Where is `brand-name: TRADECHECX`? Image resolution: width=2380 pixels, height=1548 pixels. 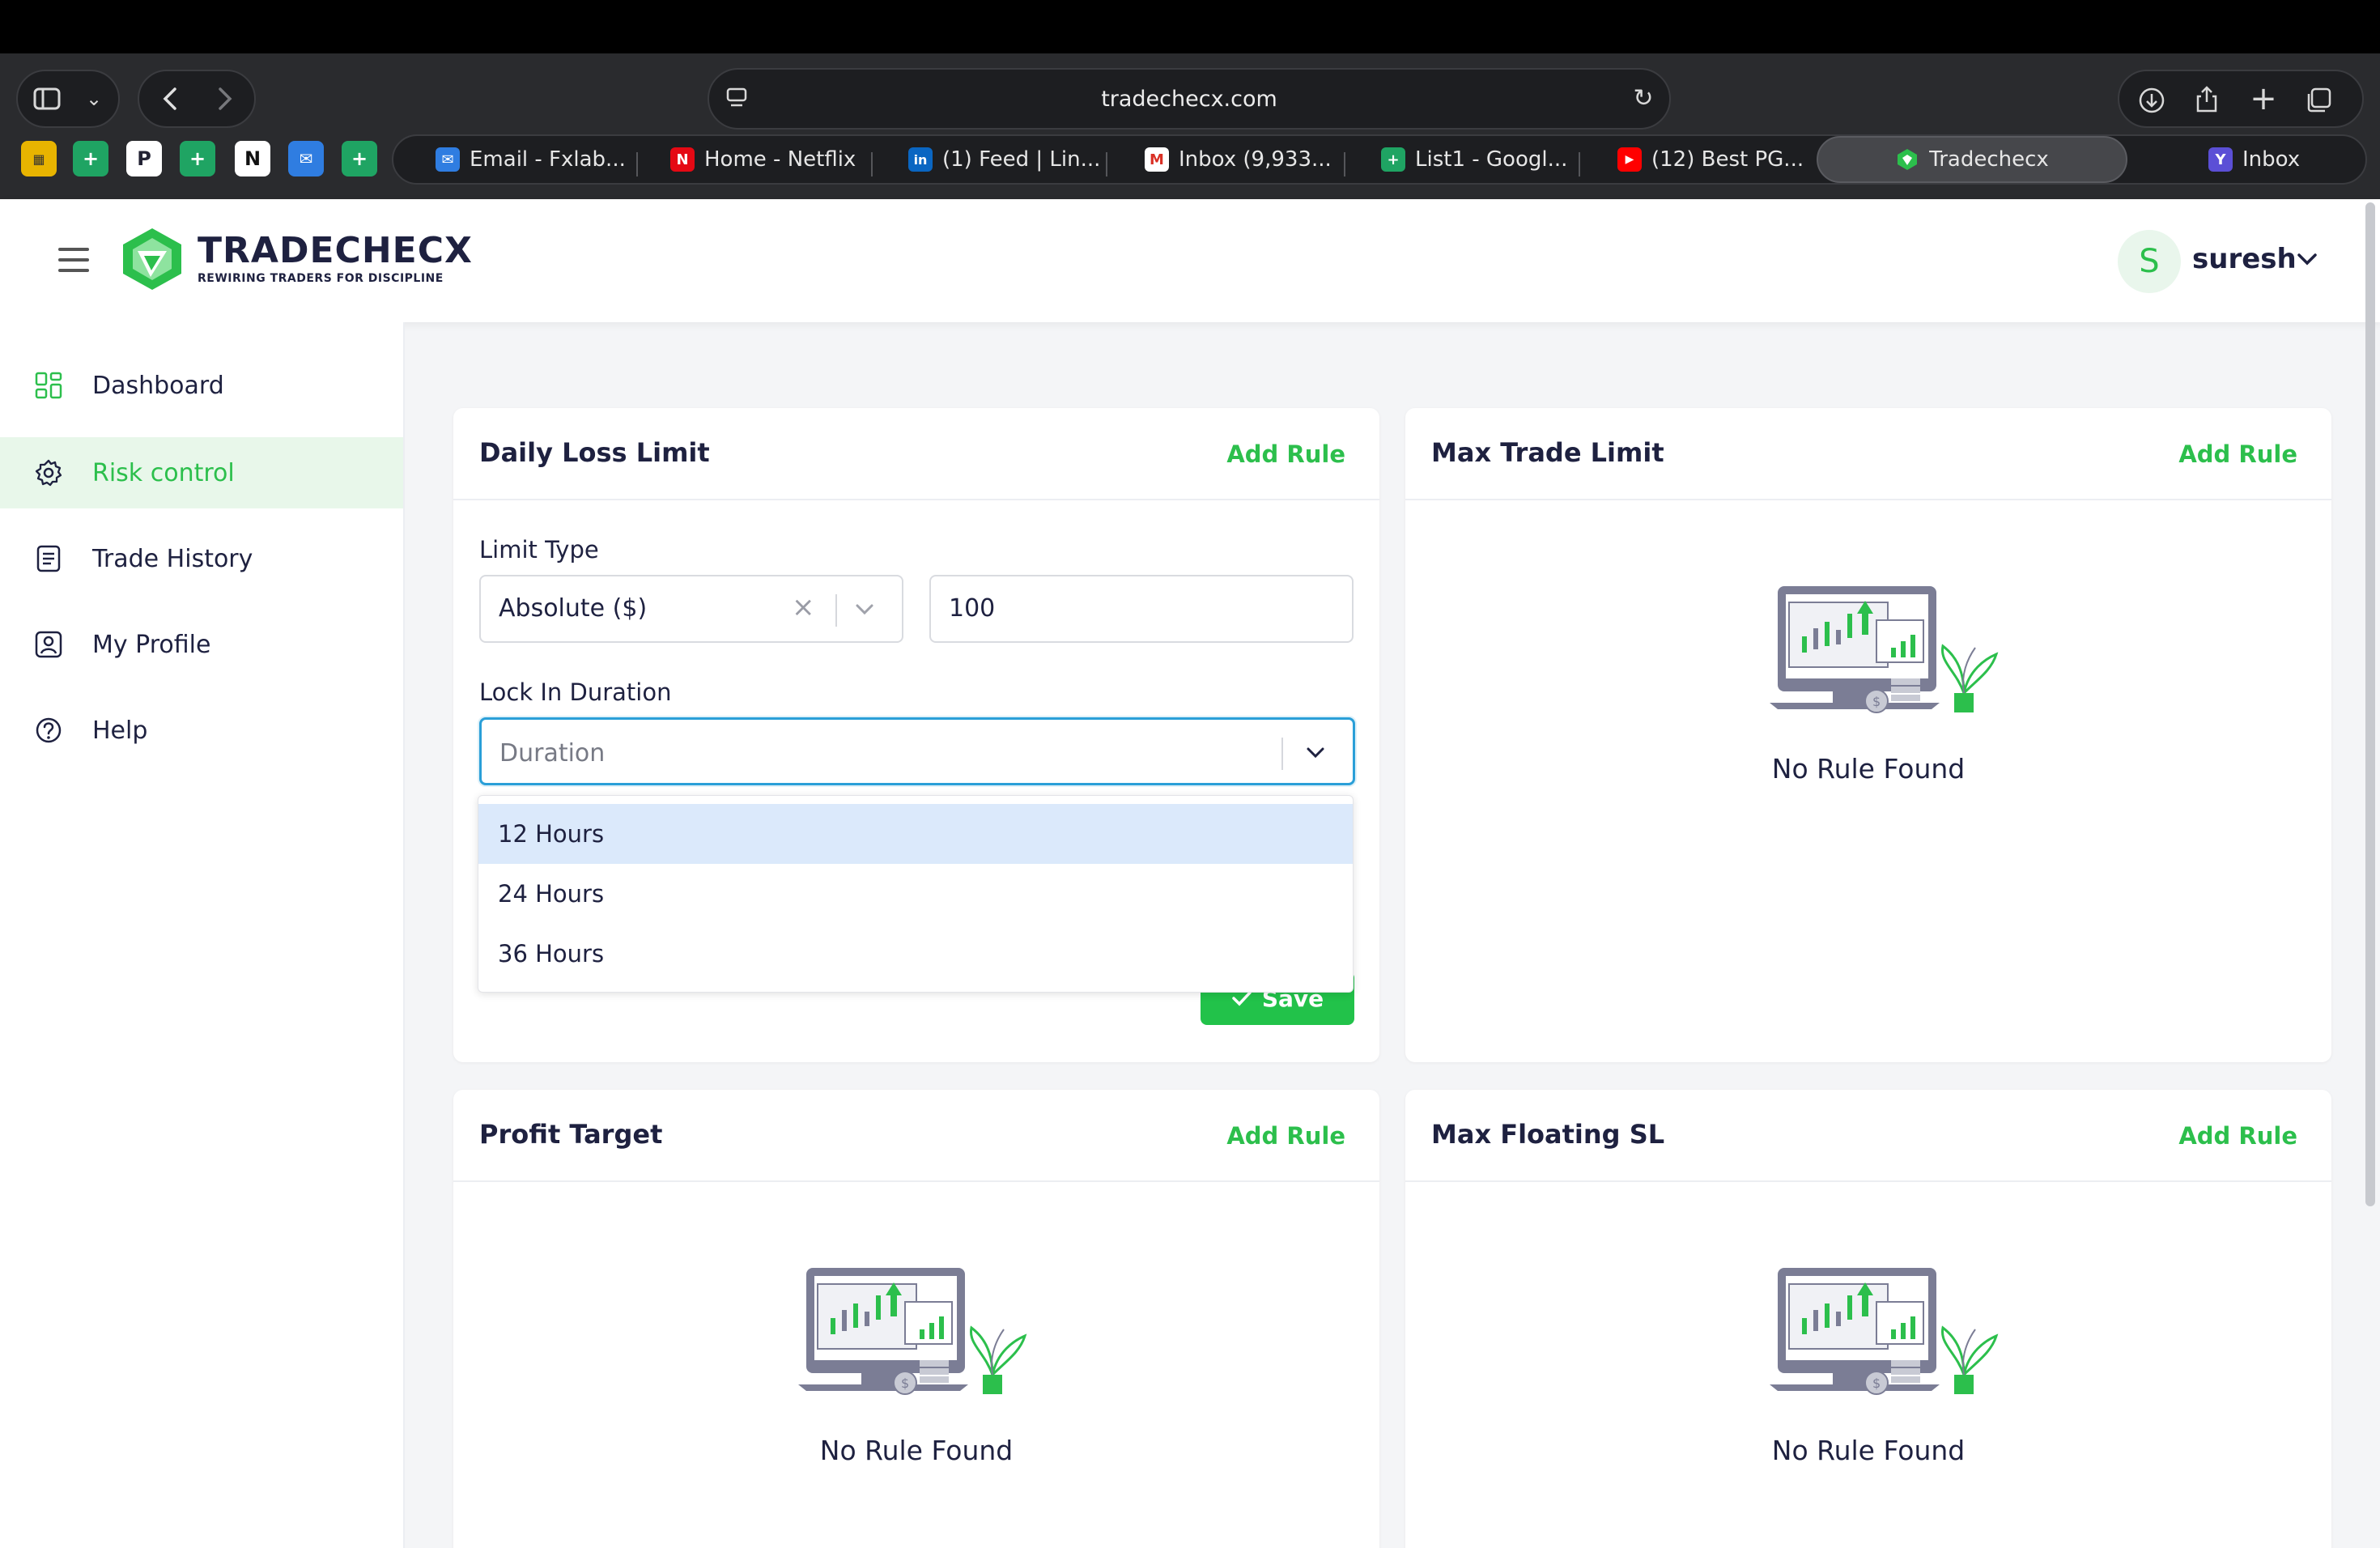 brand-name: TRADECHECX is located at coordinates (335, 251).